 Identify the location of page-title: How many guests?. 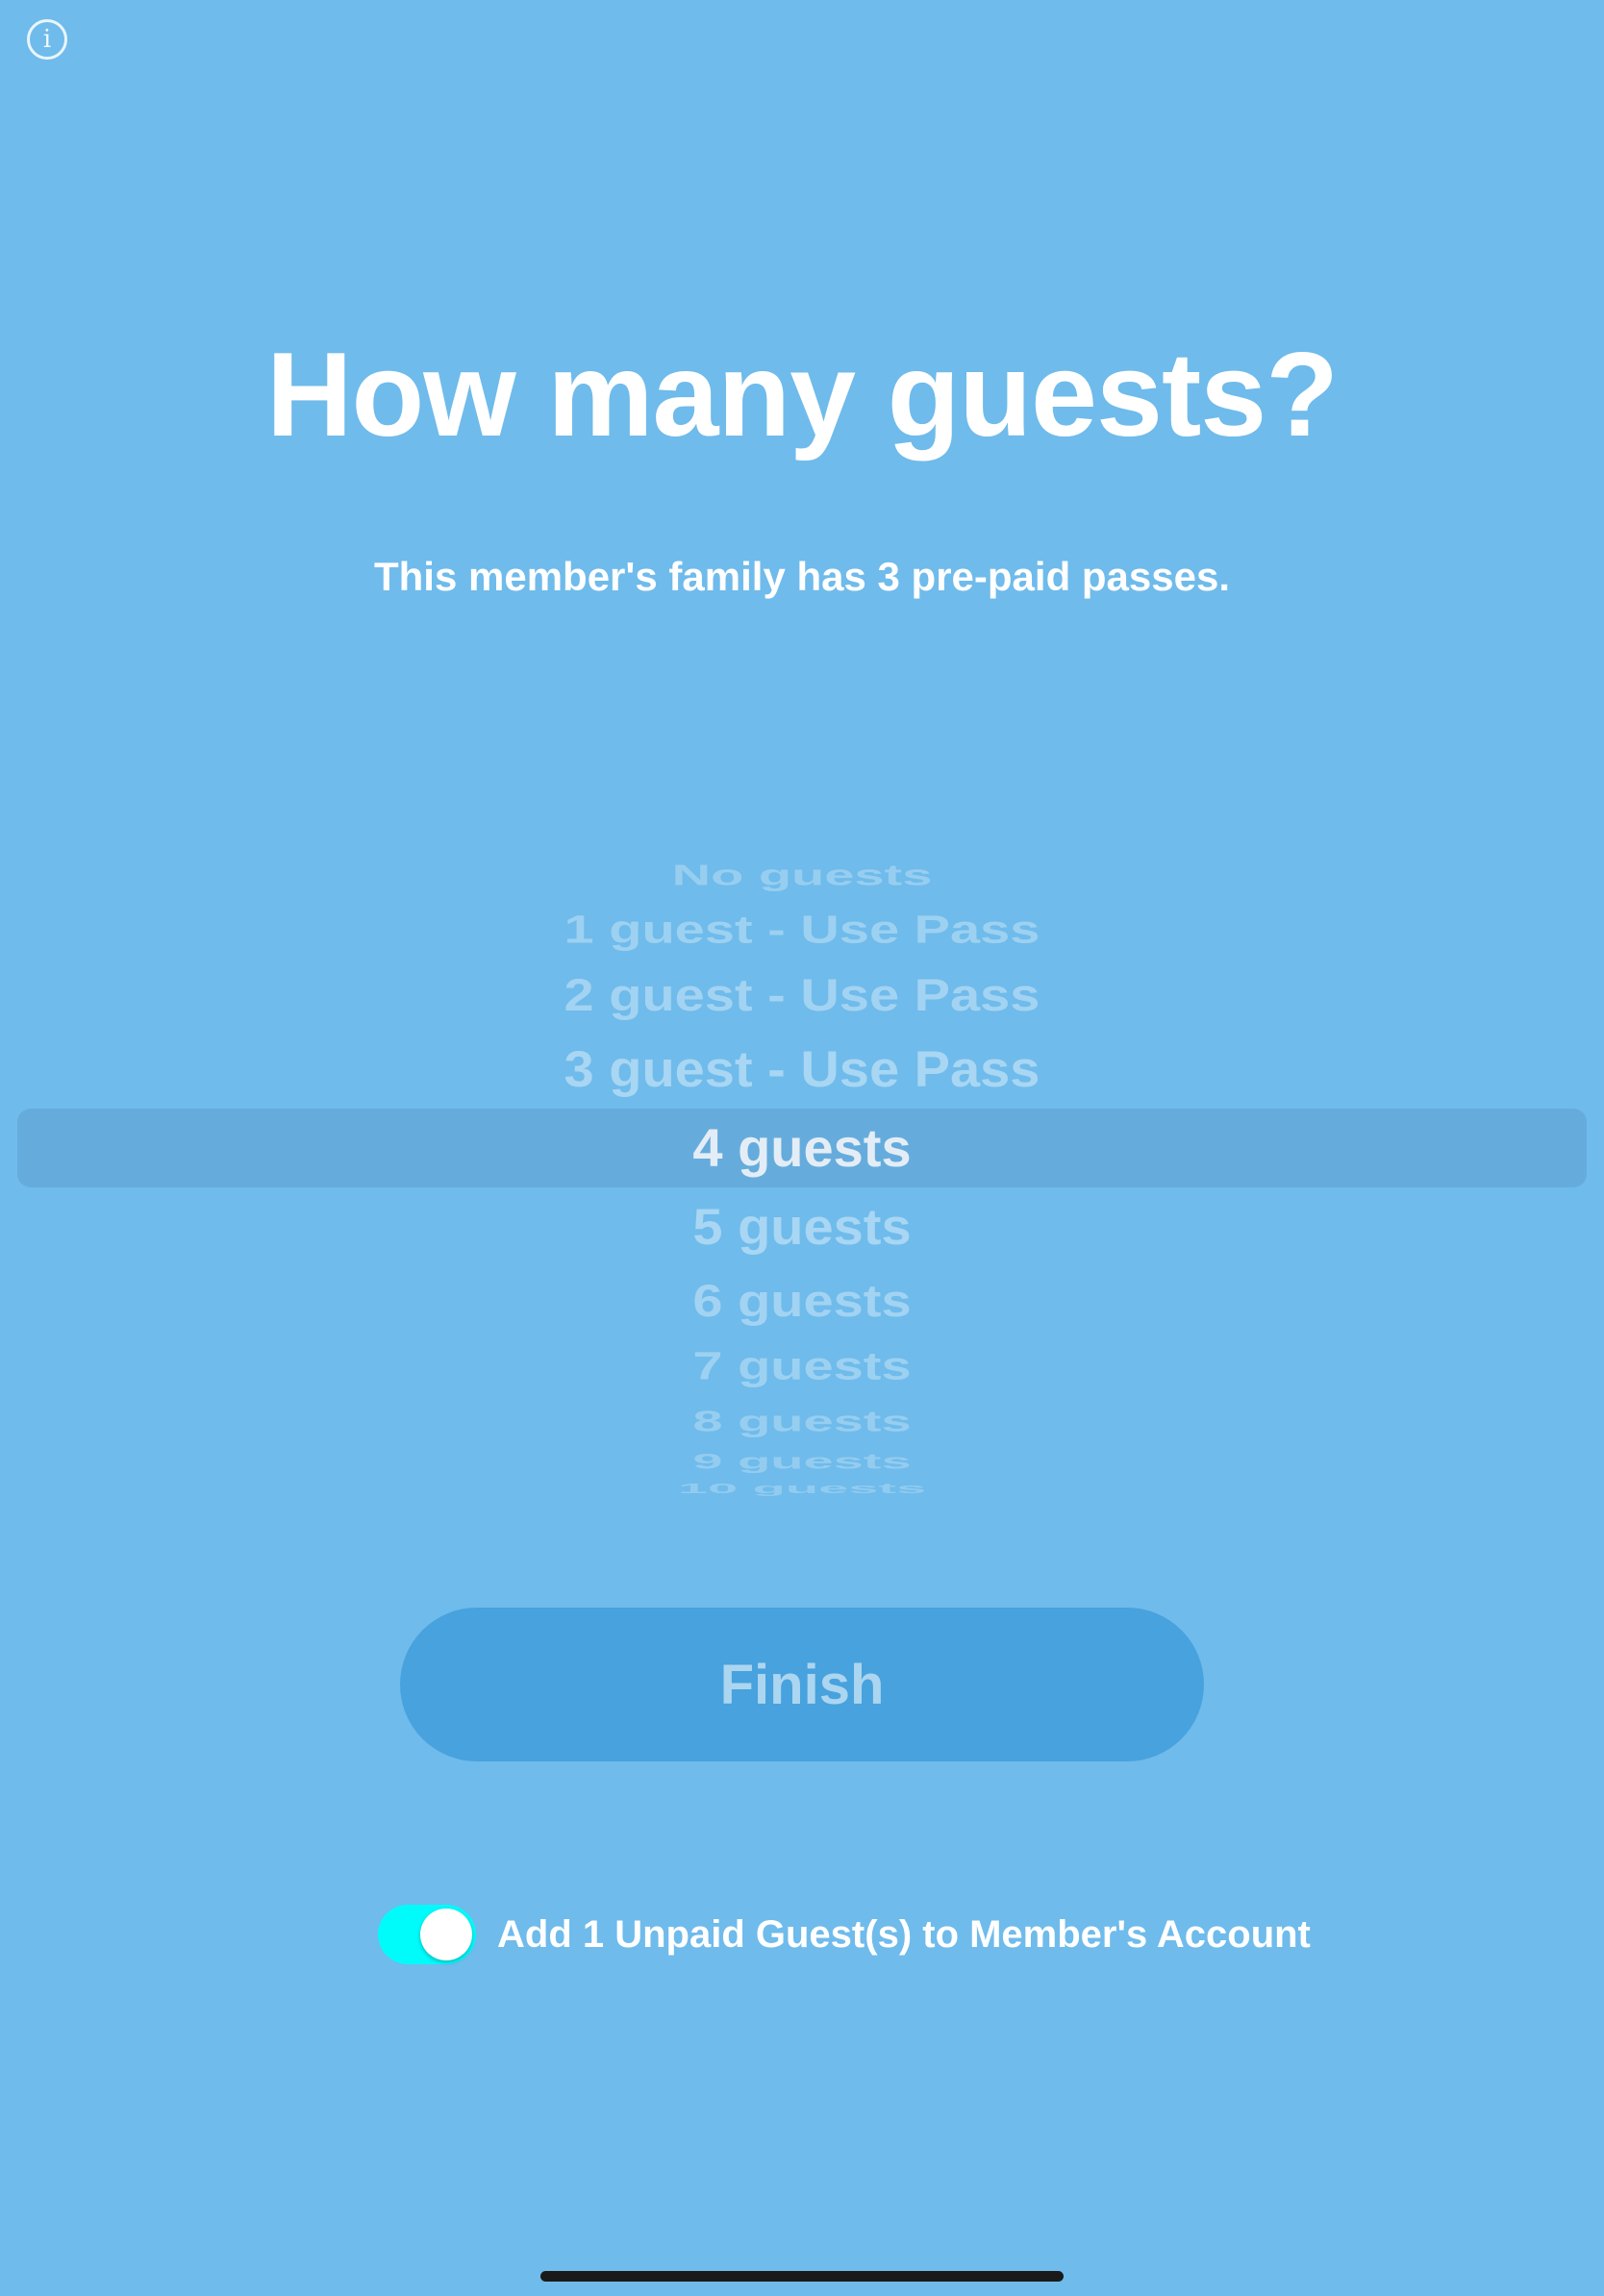
(802, 395).